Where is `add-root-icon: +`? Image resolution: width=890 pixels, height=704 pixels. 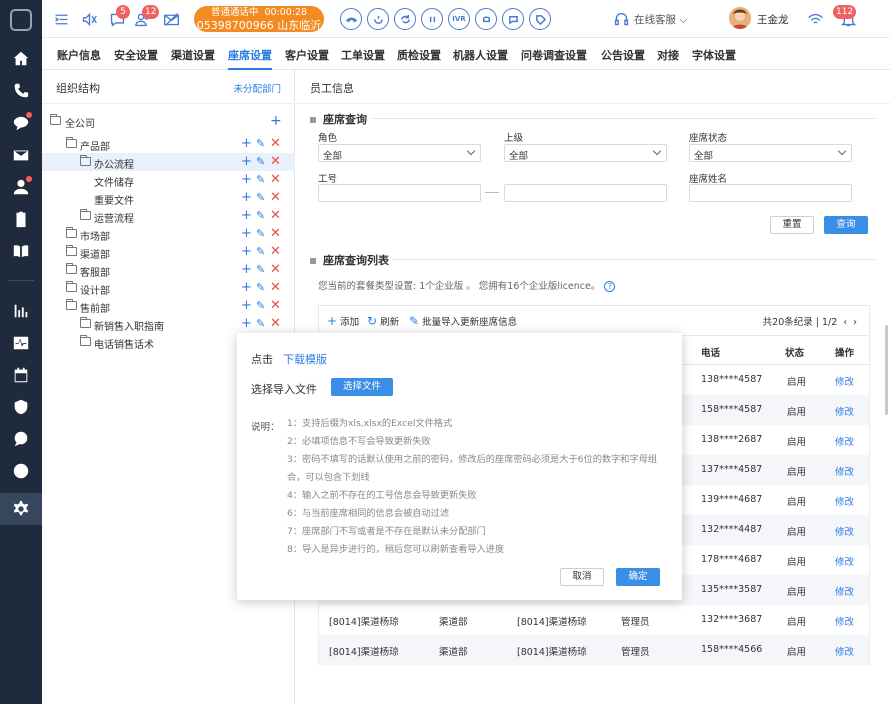 add-root-icon: + is located at coordinates (276, 121).